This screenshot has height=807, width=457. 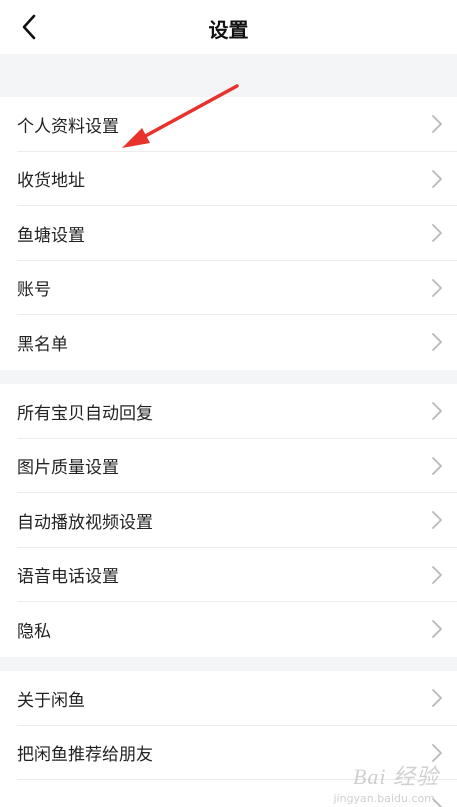 What do you see at coordinates (85, 413) in the screenshot?
I see `settings-item-label: 所有宝贝自动回复` at bounding box center [85, 413].